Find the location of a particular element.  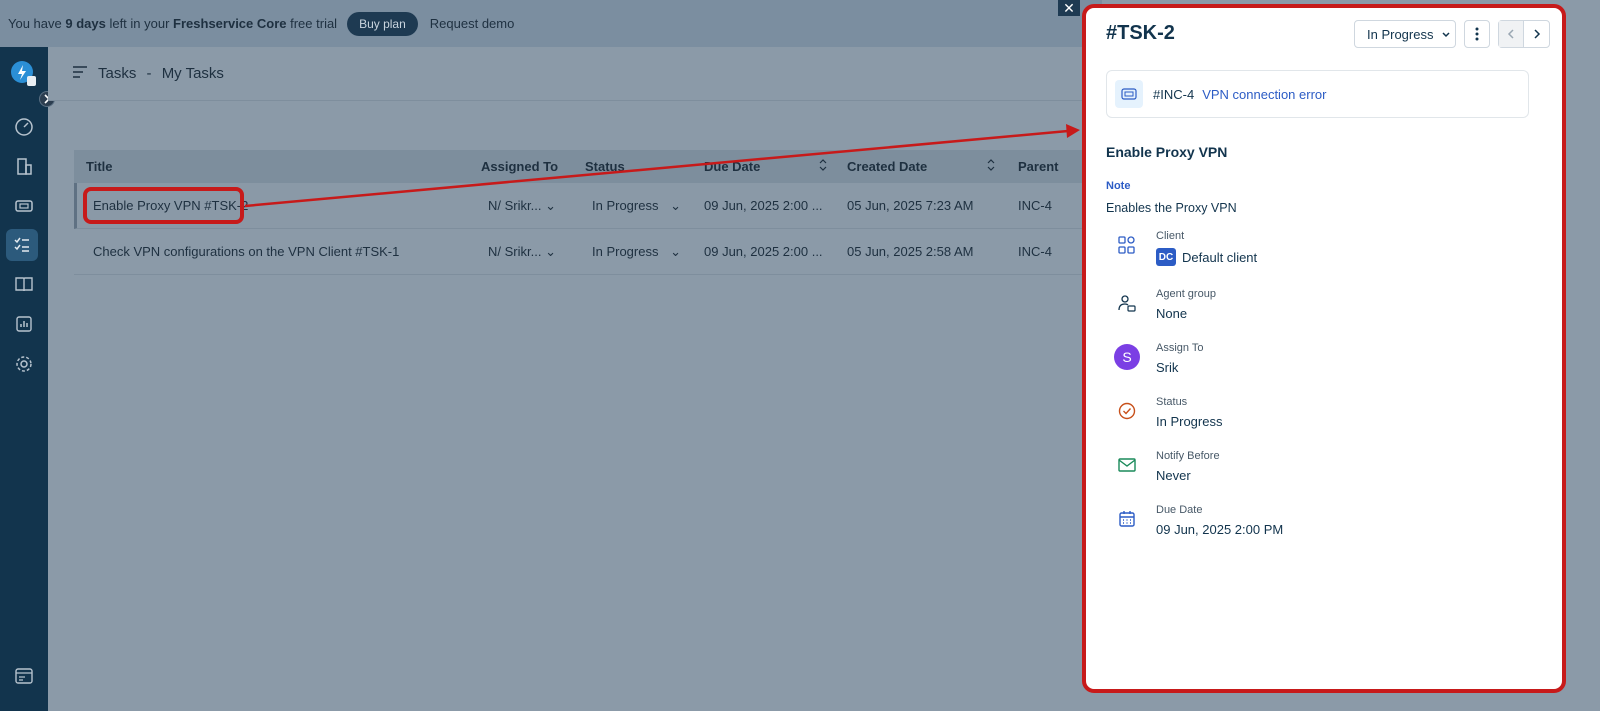

incident-subject-link: VPN connection error is located at coordinates (1264, 94).